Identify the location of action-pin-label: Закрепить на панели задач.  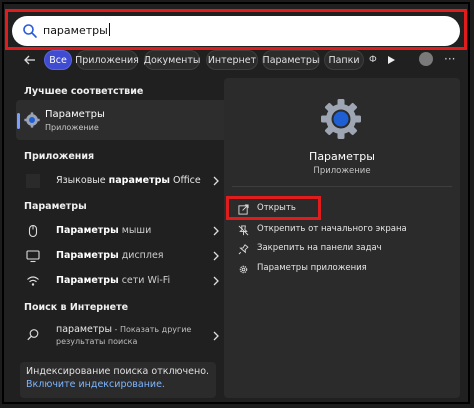
(319, 248).